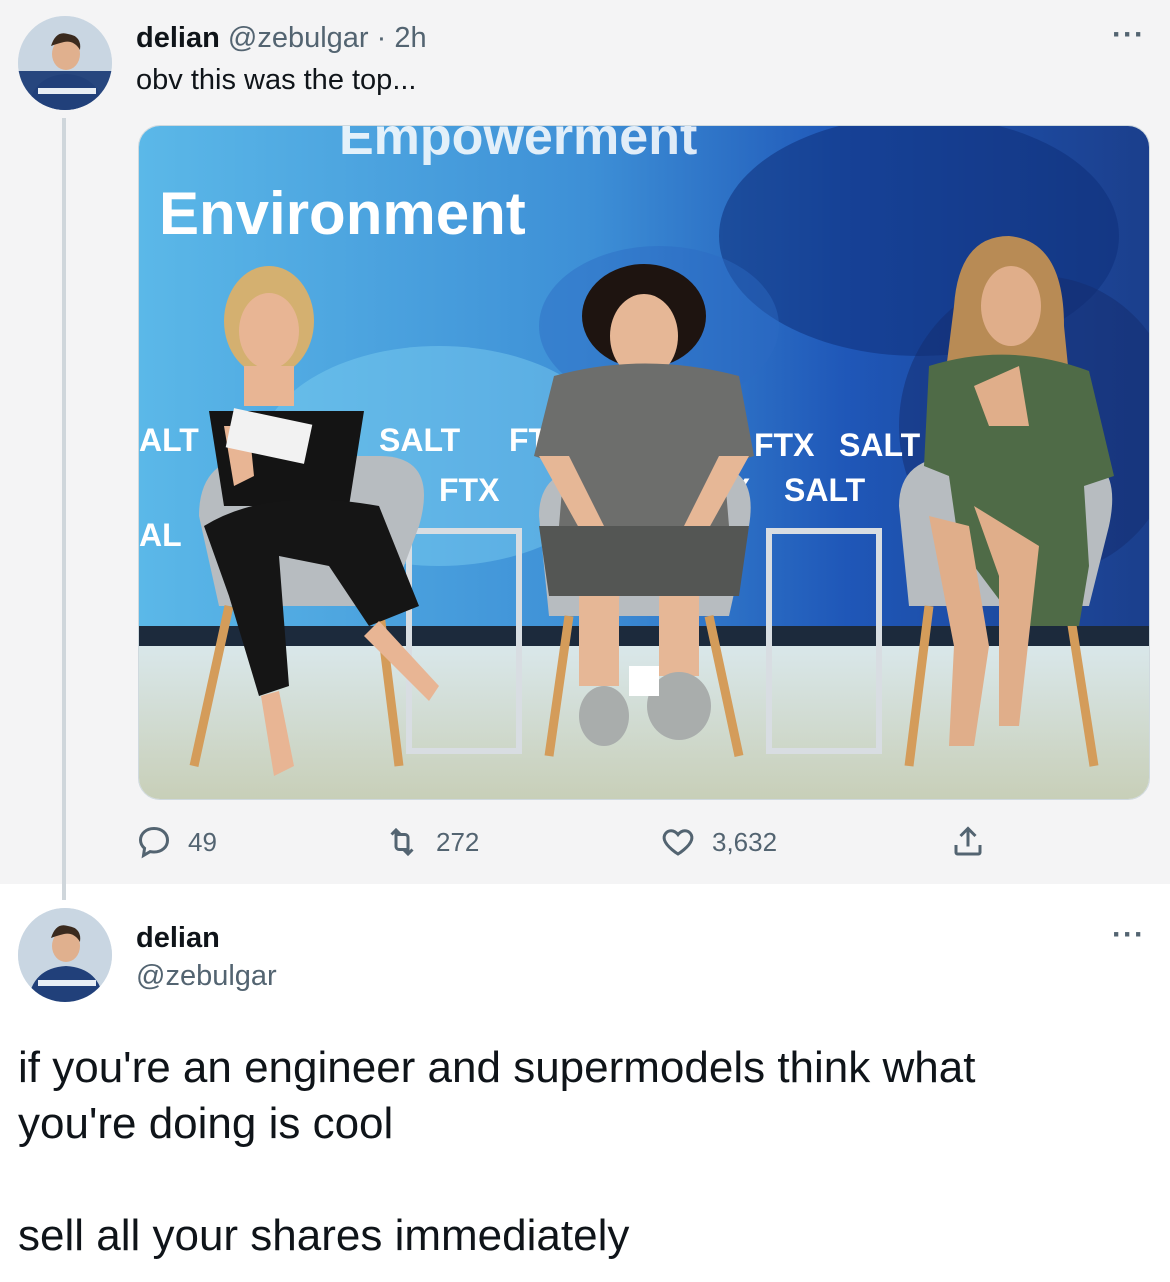 The height and width of the screenshot is (1282, 1170). I want to click on banner-top-text: Empowerment, so click(518, 146).